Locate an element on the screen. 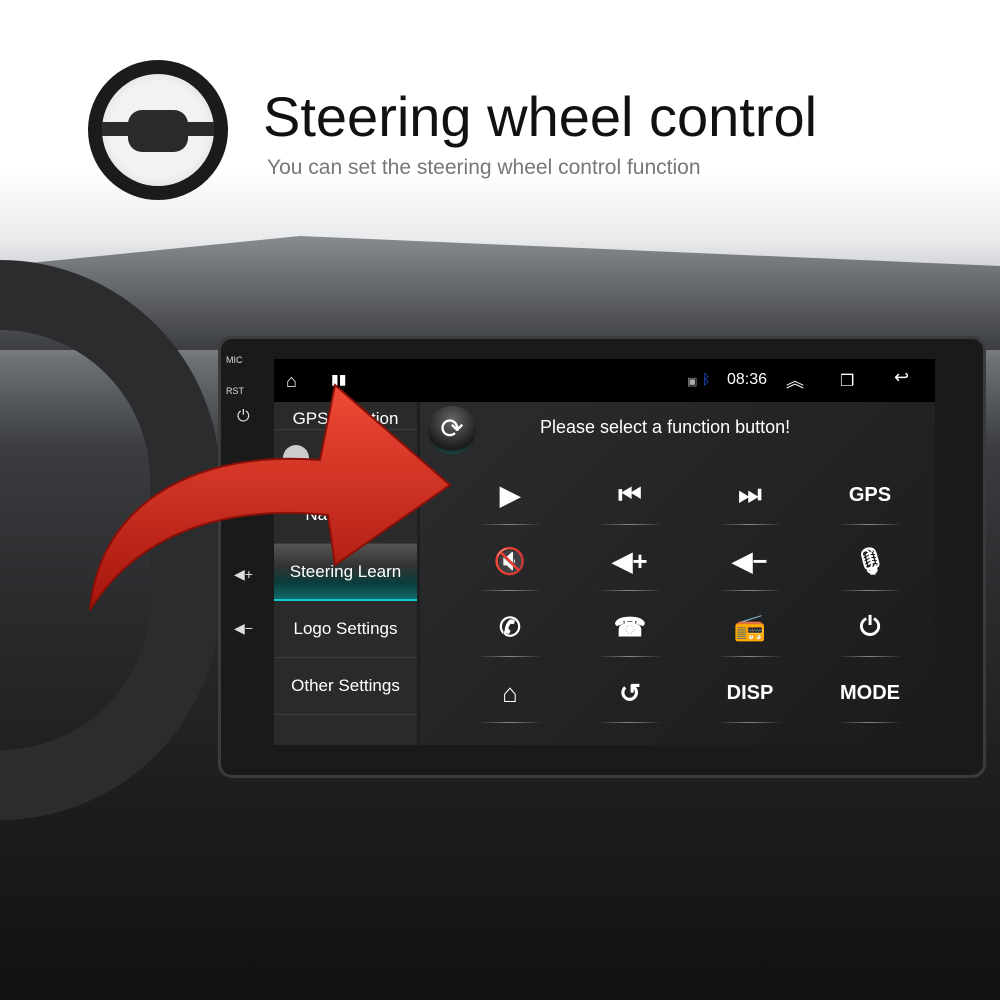 This screenshot has height=1000, width=1000. radio-button: 📻 is located at coordinates (750, 627).